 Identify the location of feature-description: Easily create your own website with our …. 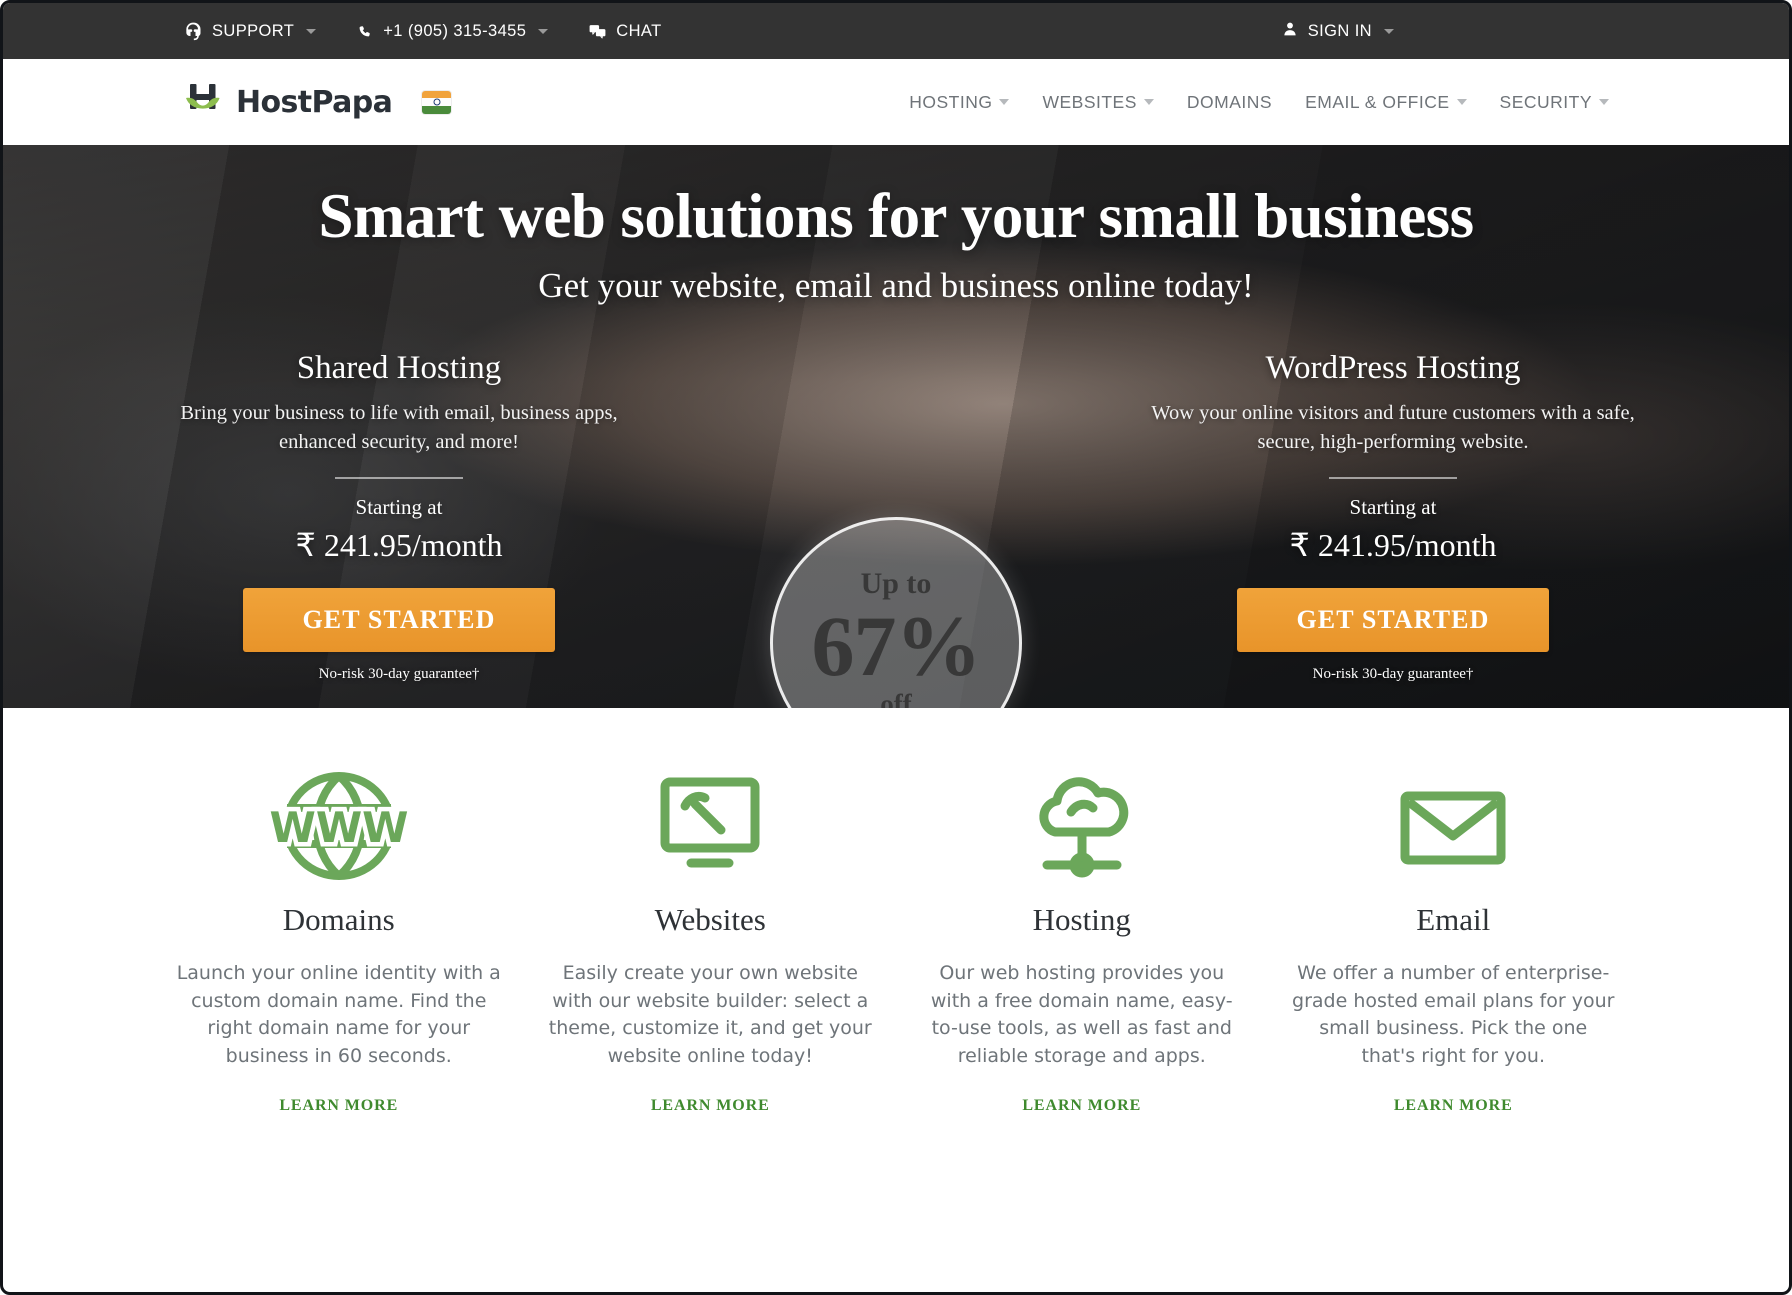
(710, 1015).